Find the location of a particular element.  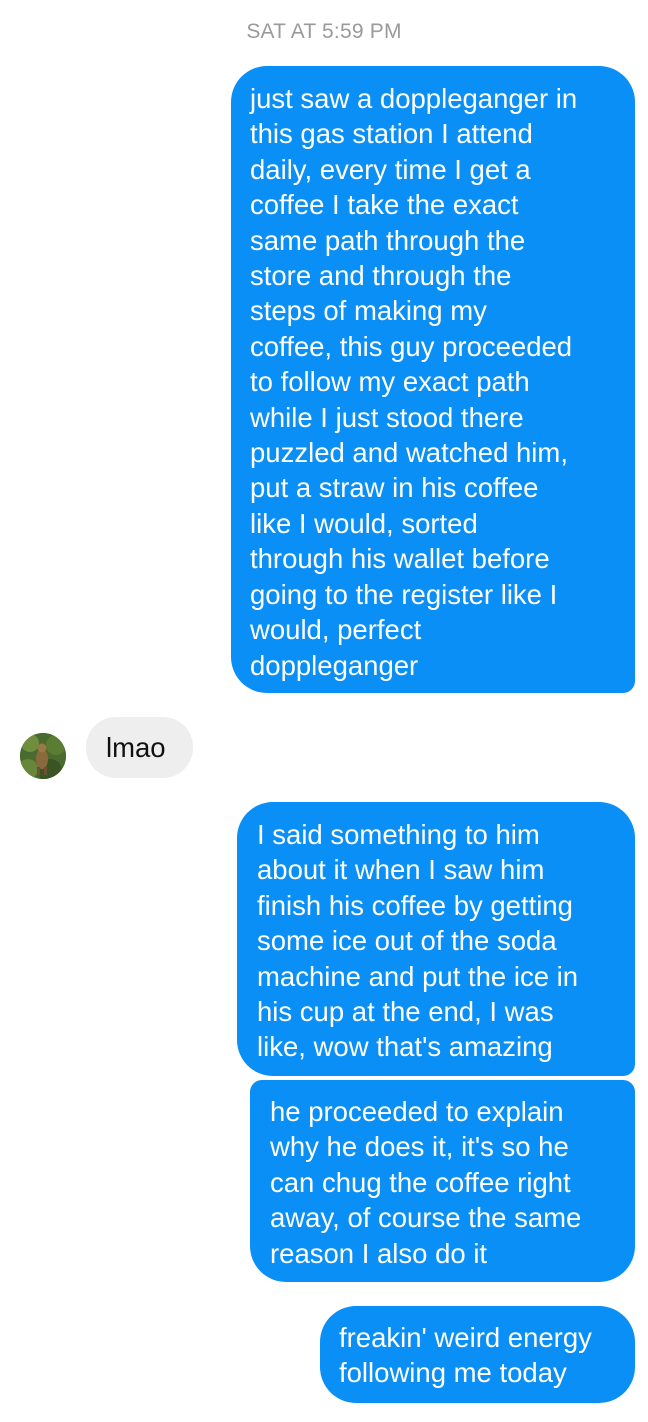

contact-avatar is located at coordinates (43, 756).